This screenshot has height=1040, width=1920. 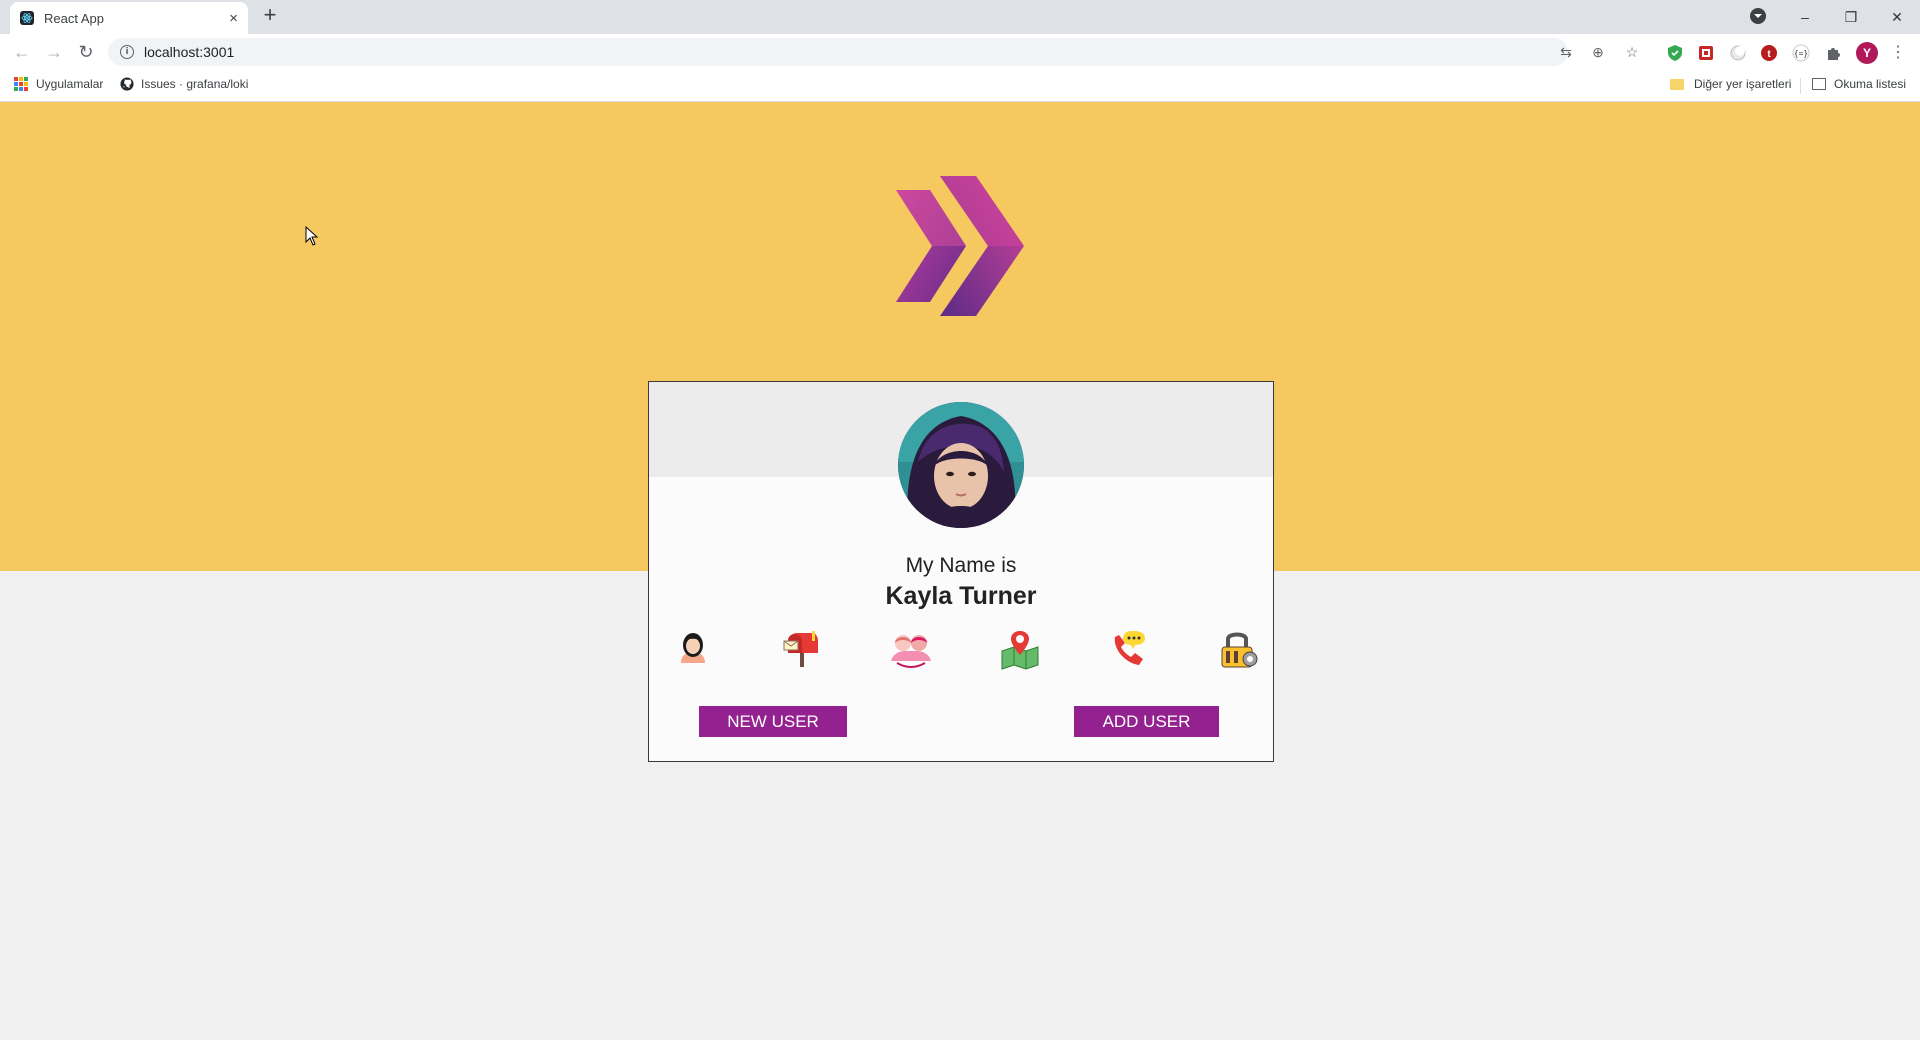 What do you see at coordinates (233, 18) in the screenshot?
I see `tab-close-icon: ×` at bounding box center [233, 18].